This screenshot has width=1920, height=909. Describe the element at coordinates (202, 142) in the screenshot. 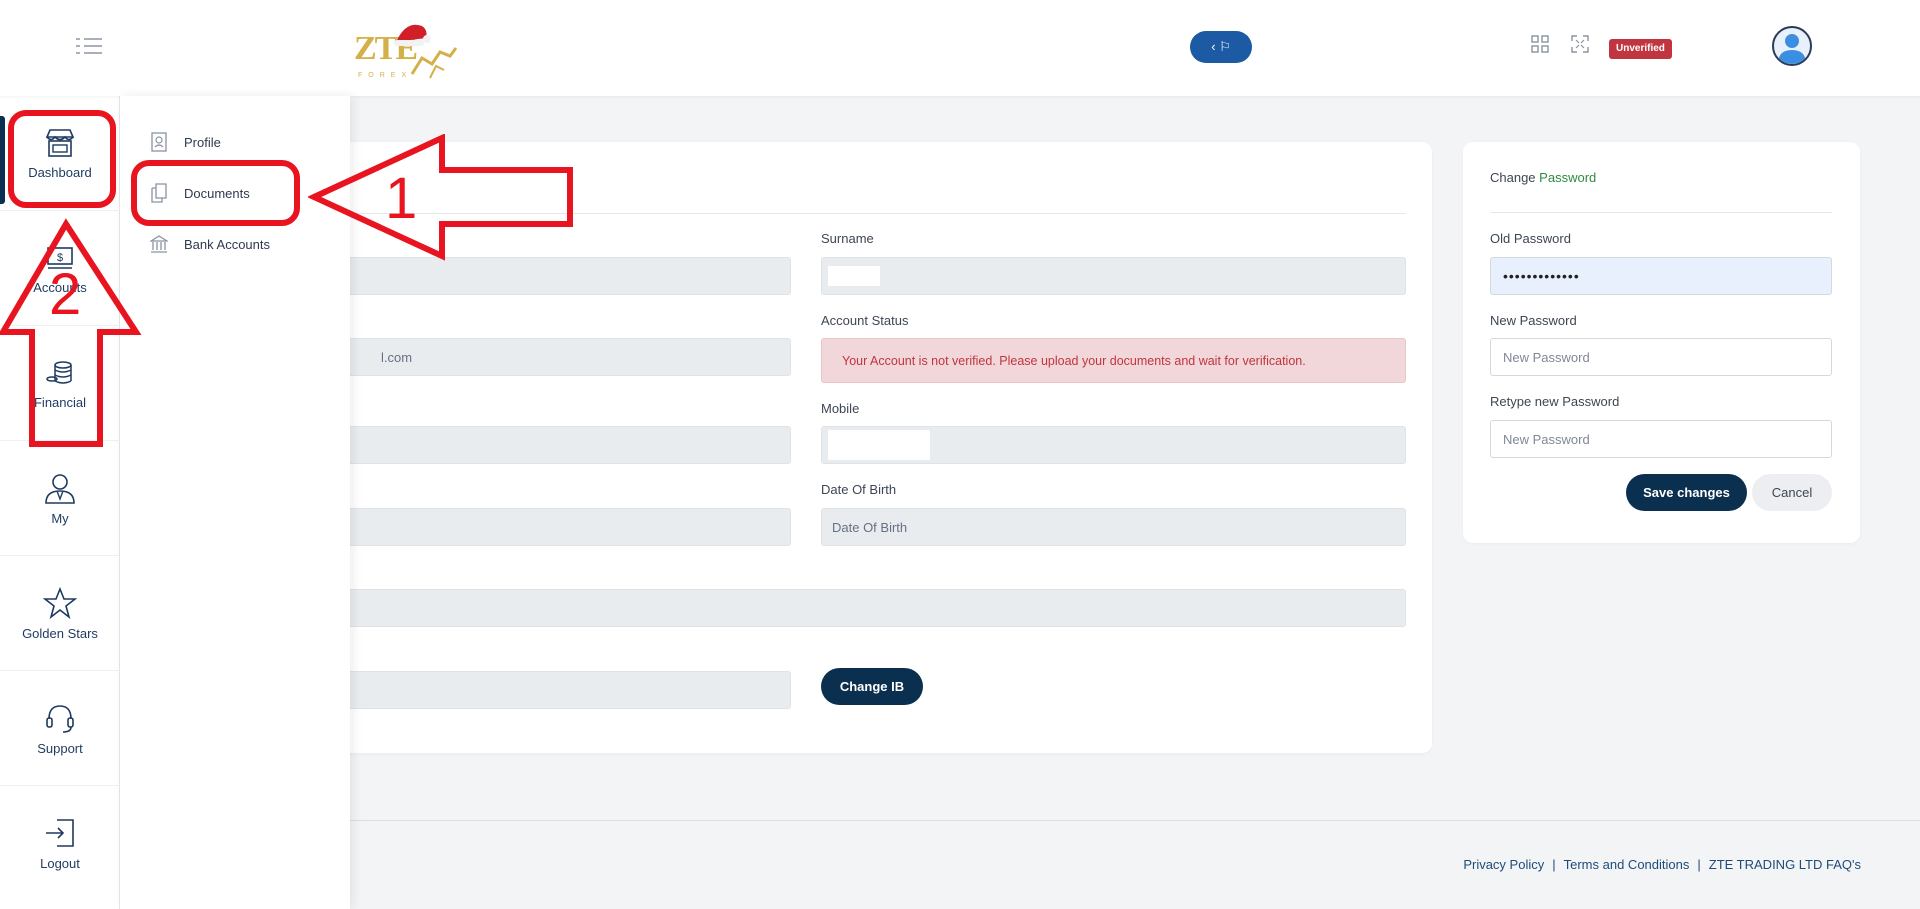

I see `submenu-label-profile: Profile` at that location.